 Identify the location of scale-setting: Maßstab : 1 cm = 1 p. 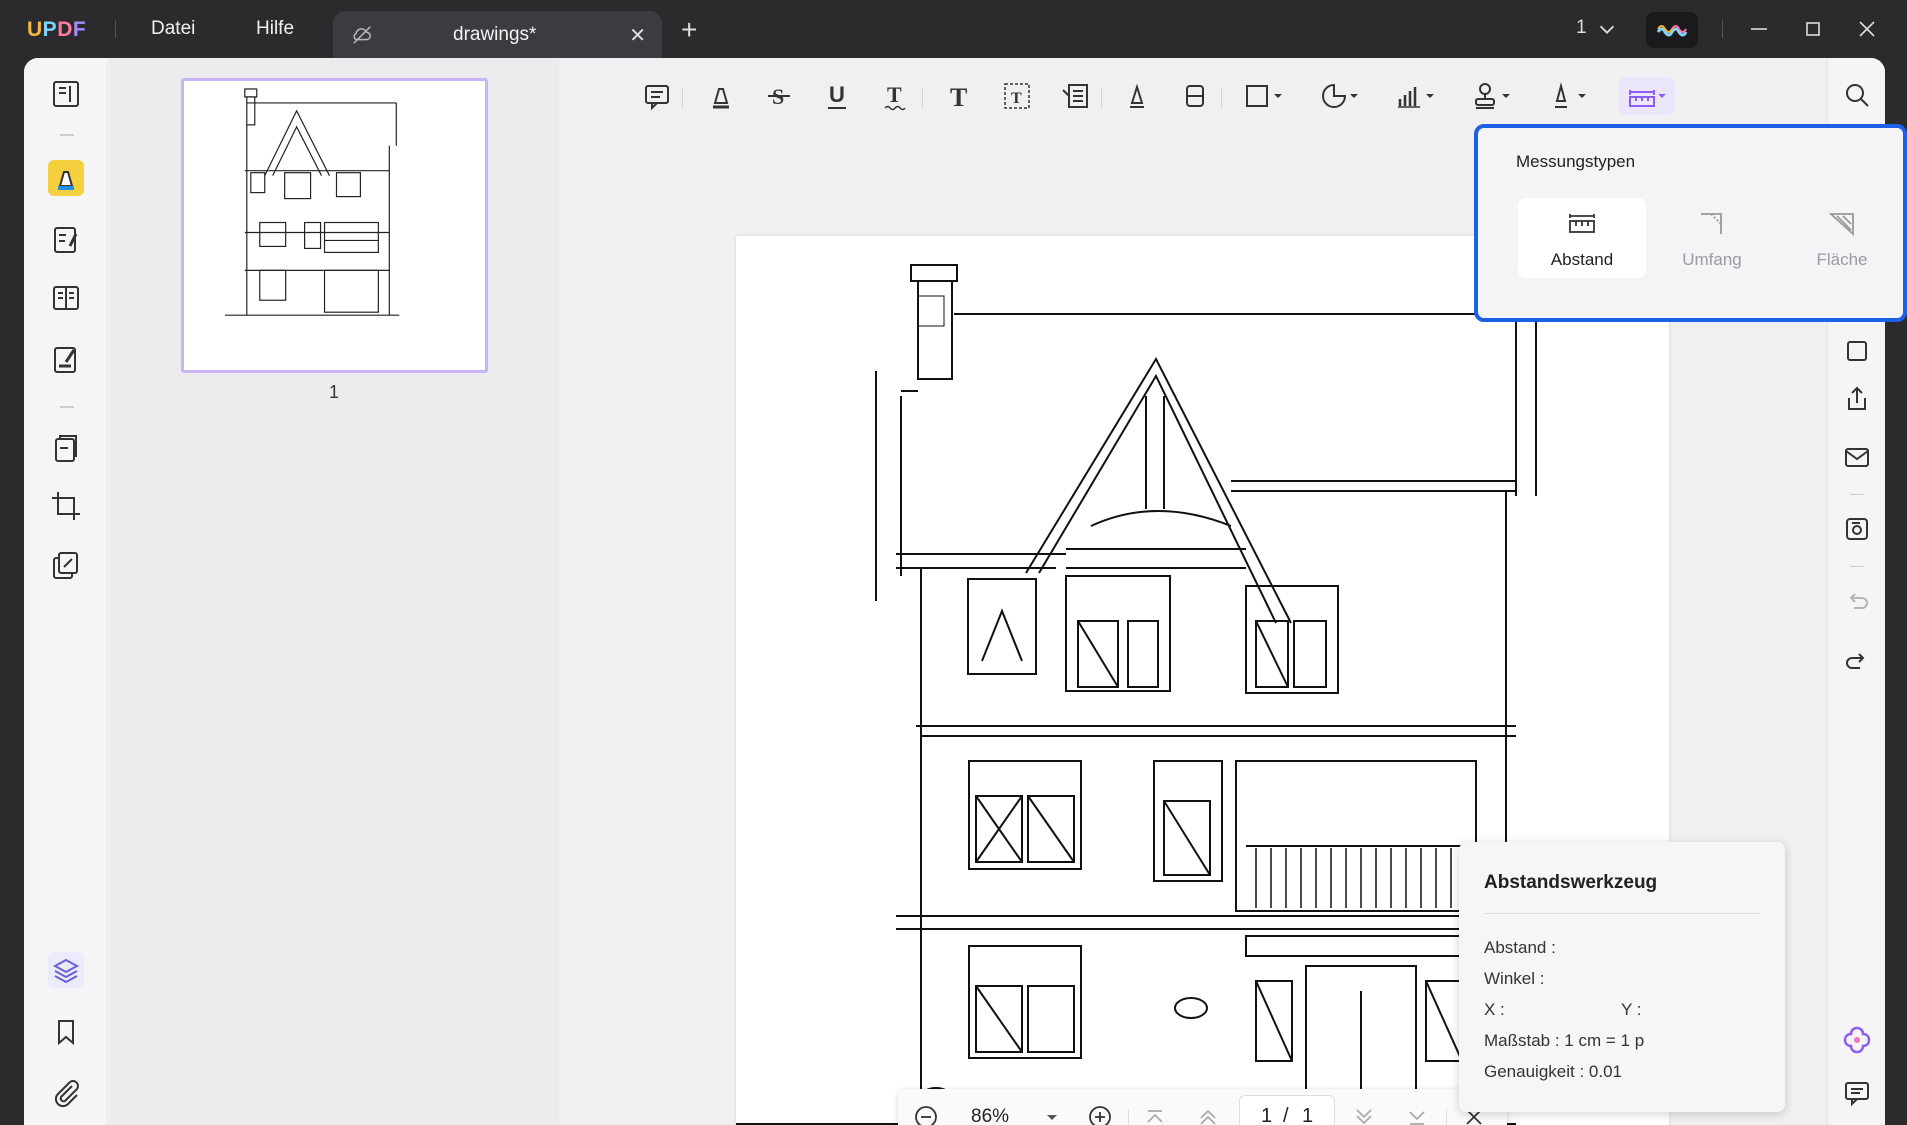
(1564, 1041).